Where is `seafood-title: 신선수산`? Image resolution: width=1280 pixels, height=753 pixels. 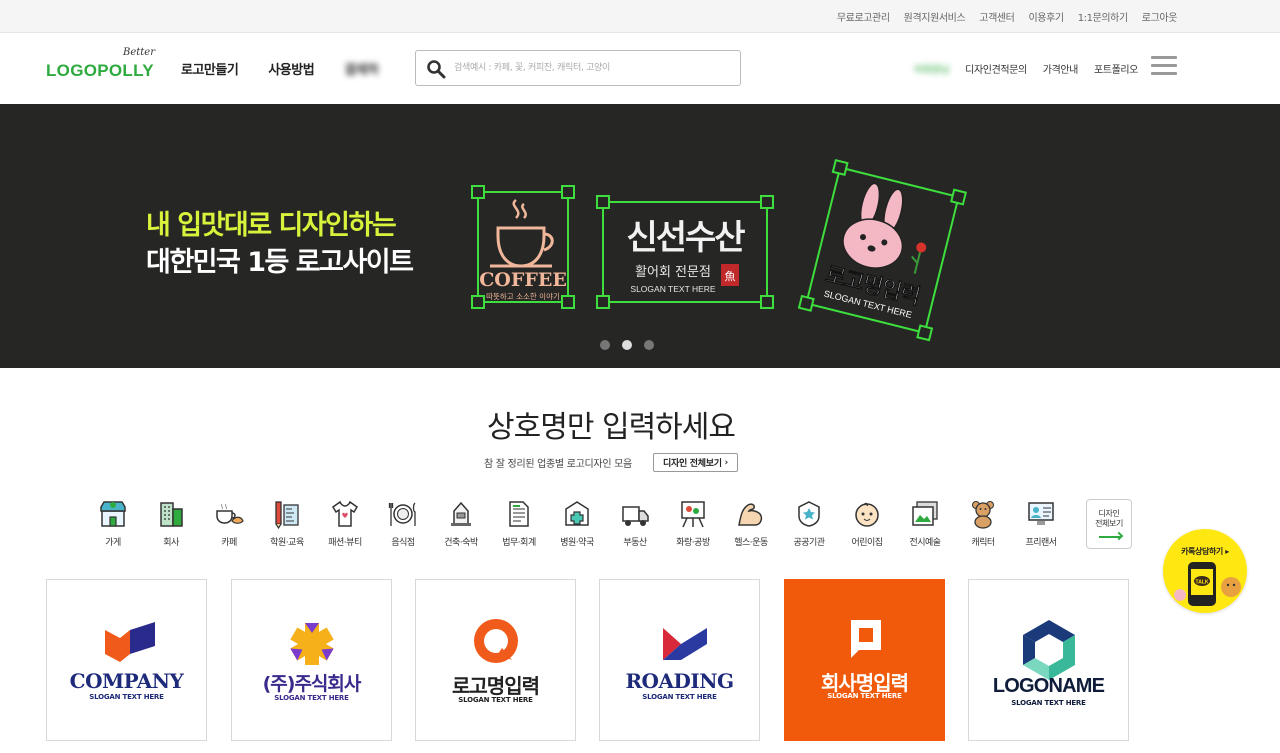 seafood-title: 신선수산 is located at coordinates (685, 238).